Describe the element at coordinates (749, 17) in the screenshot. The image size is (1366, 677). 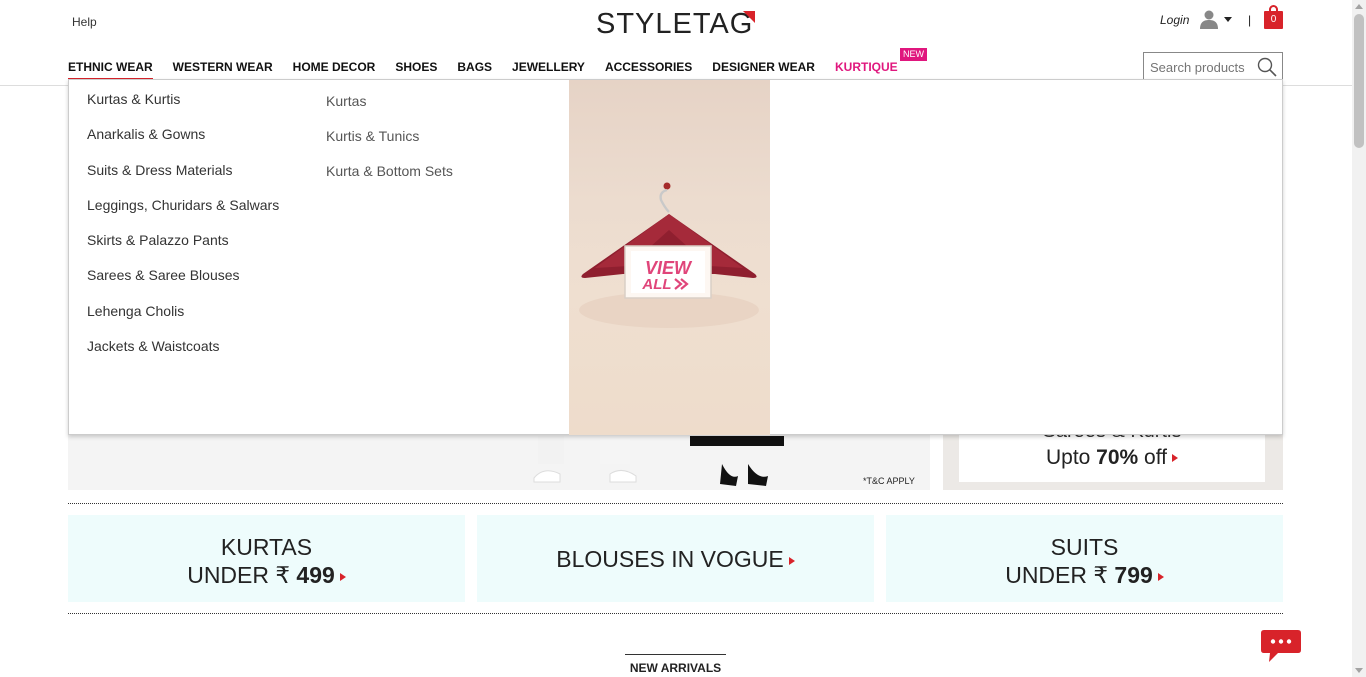
I see `logo-mark-icon` at that location.